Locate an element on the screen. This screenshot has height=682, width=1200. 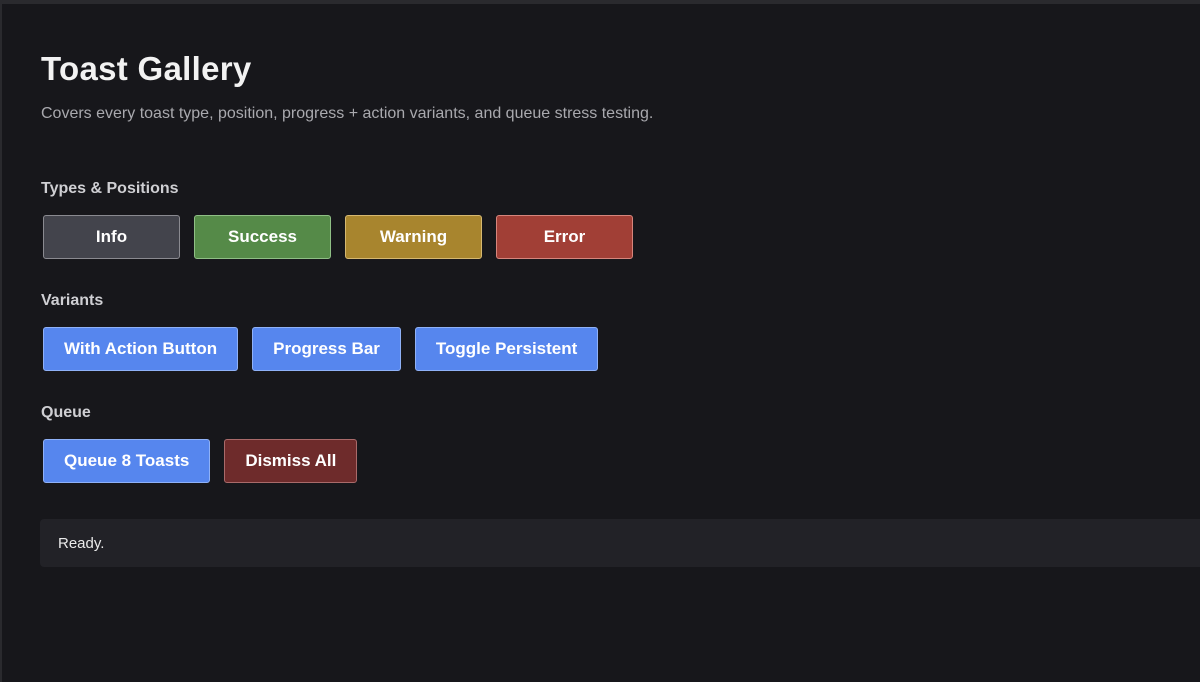
queue-button-row: Queue 8 Toasts Dismiss All is located at coordinates (200, 461).